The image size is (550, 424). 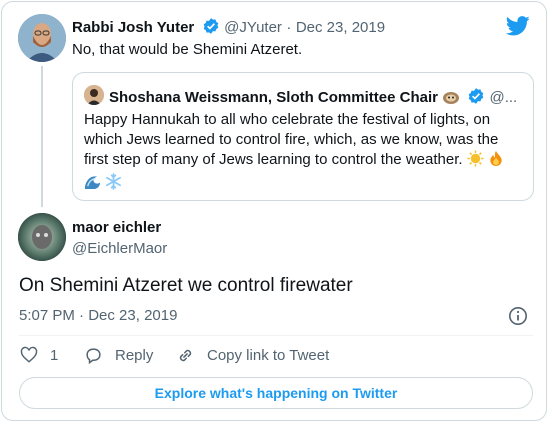 What do you see at coordinates (185, 355) in the screenshot?
I see `link-icon` at bounding box center [185, 355].